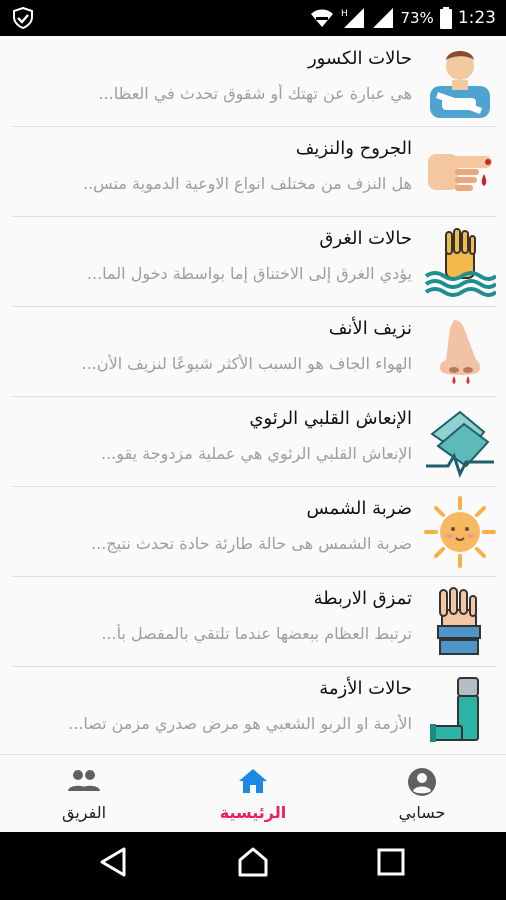 Image resolution: width=506 pixels, height=900 pixels. What do you see at coordinates (454, 709) in the screenshot?
I see `inhaler-icon` at bounding box center [454, 709].